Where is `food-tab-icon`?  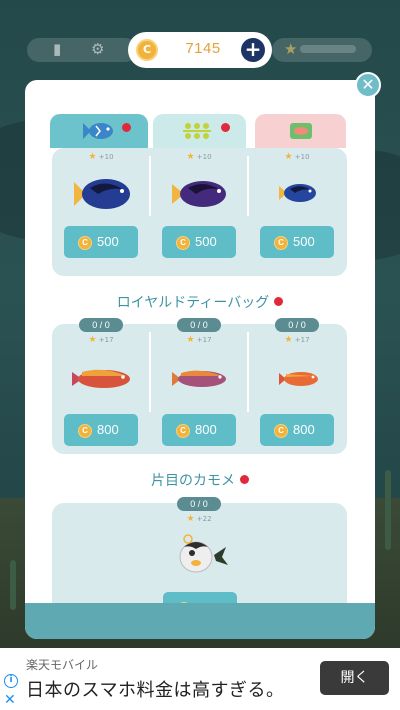 food-tab-icon is located at coordinates (301, 131).